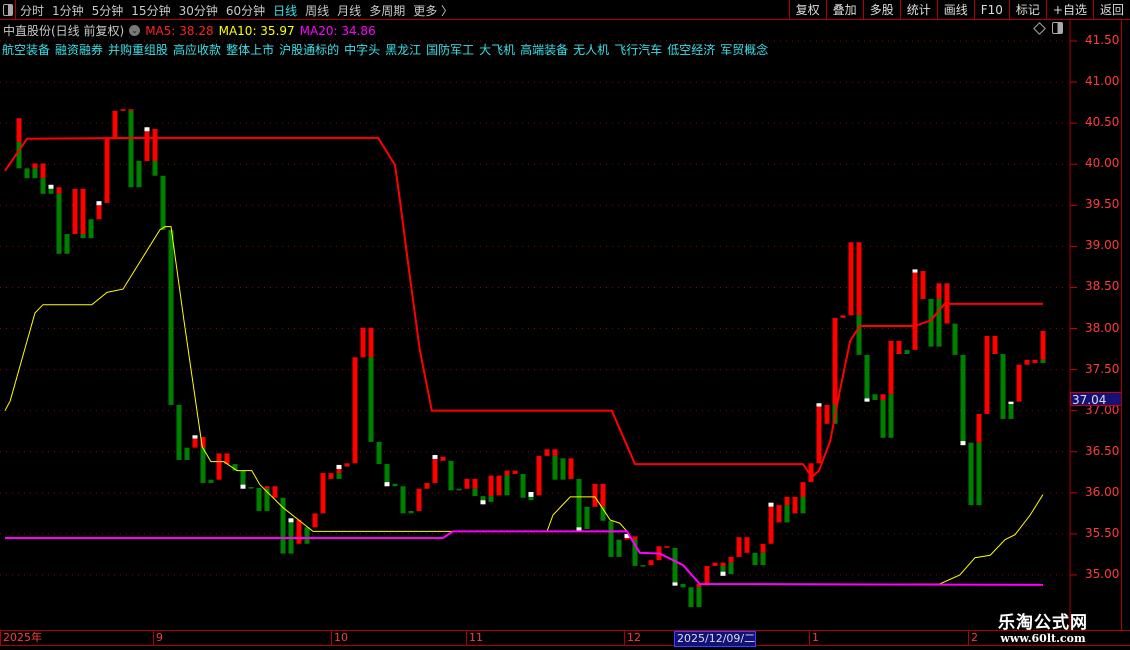  I want to click on watermark-logo: 乐淘公式网 www.60lt.com, so click(1043, 626).